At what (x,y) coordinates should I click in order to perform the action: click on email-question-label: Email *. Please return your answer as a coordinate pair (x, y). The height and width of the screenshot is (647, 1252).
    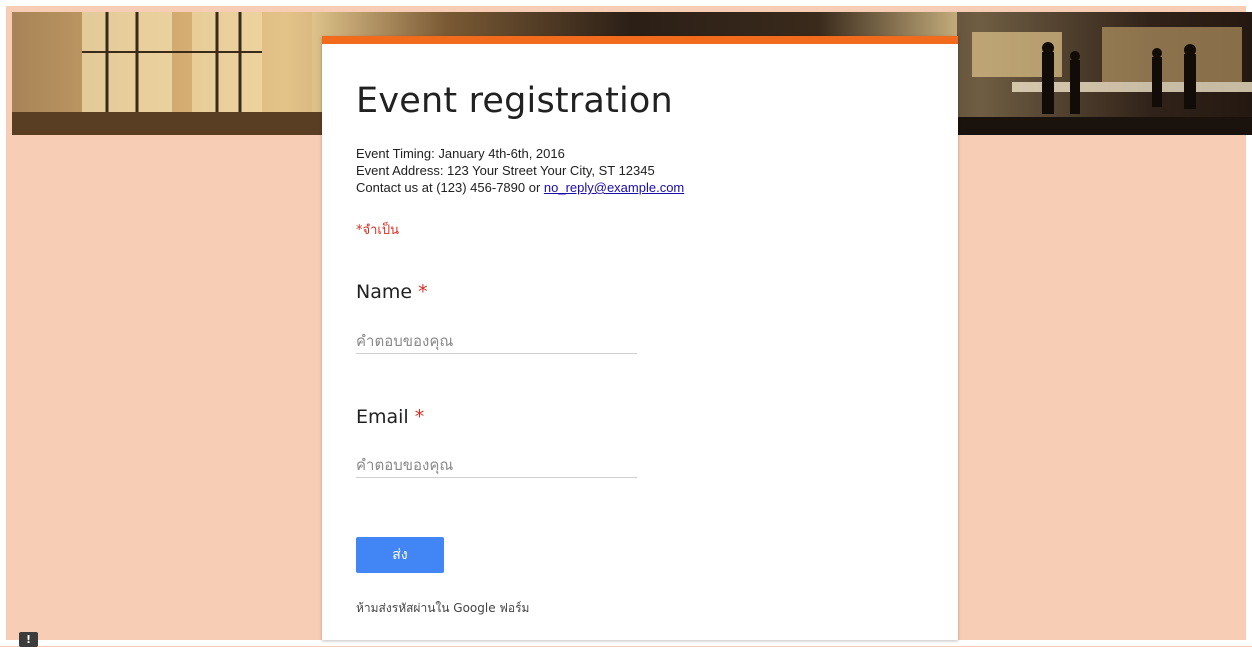
    Looking at the image, I should click on (390, 417).